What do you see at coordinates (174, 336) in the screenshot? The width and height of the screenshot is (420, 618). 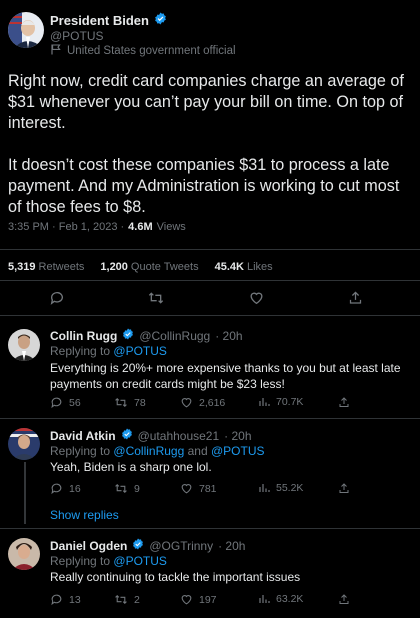 I see `author-handle: @CollinRugg` at bounding box center [174, 336].